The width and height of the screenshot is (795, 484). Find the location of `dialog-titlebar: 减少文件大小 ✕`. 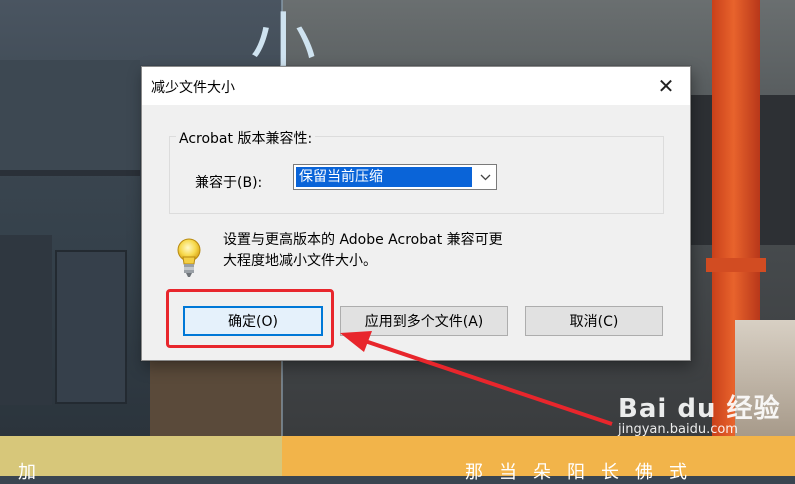

dialog-titlebar: 减少文件大小 ✕ is located at coordinates (416, 86).